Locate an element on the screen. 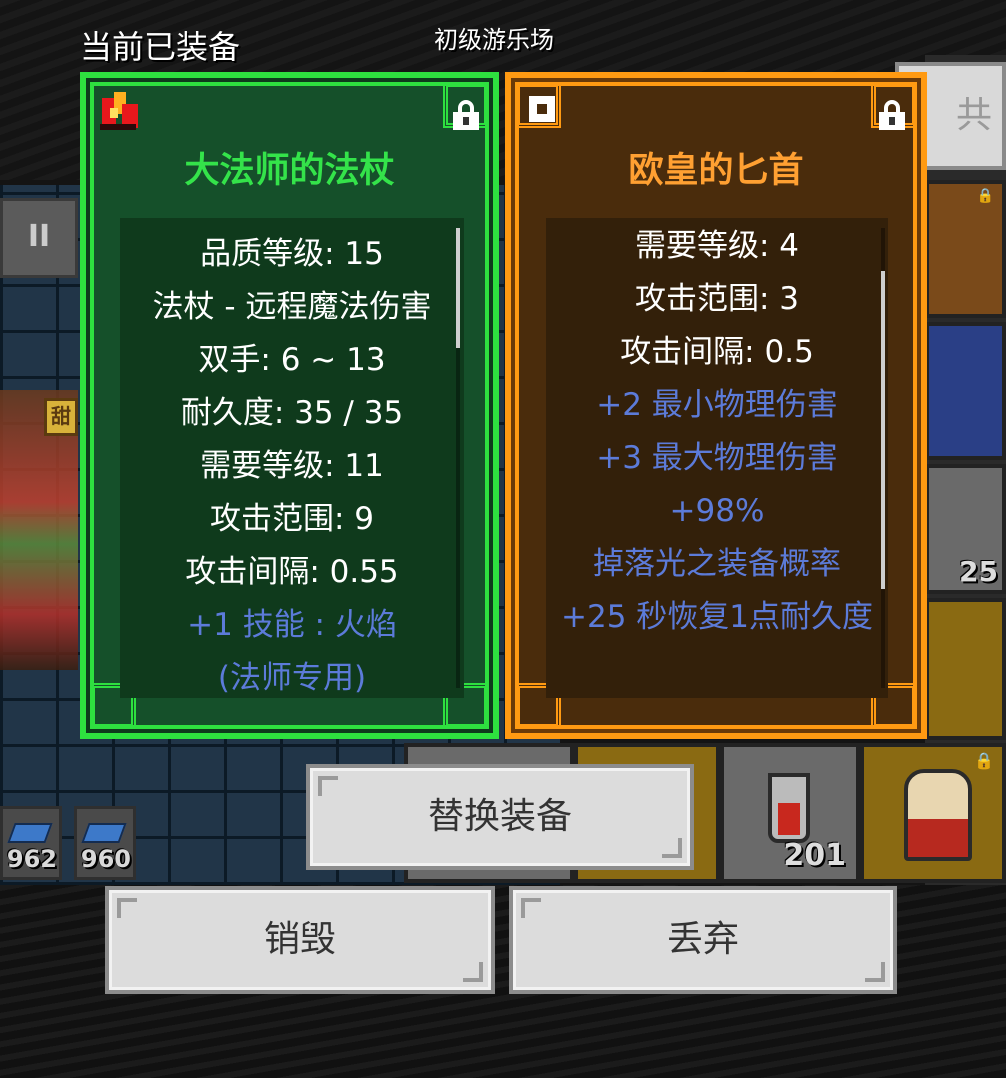 Image resolution: width=1006 pixels, height=1078 pixels. stat-line: 需要等级: 11 is located at coordinates (292, 466).